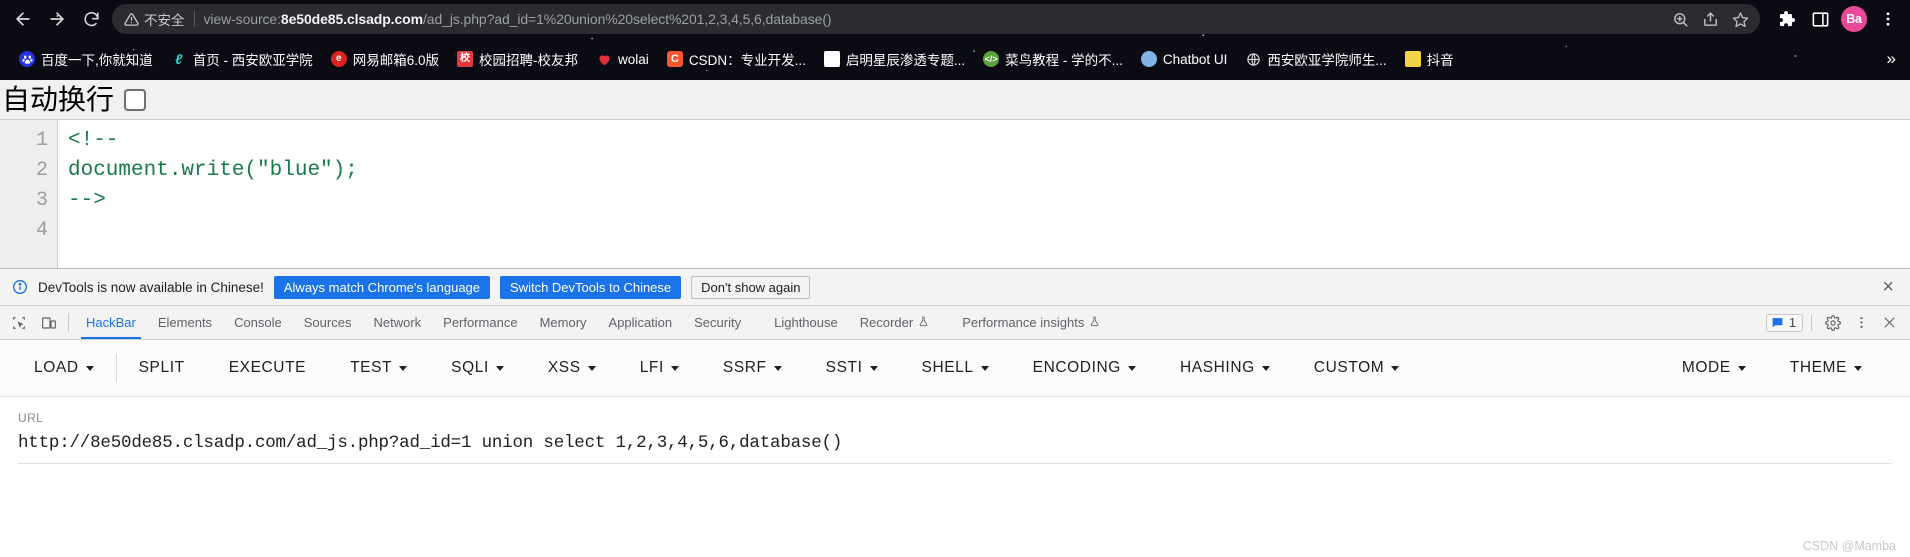 This screenshot has height=557, width=1910. Describe the element at coordinates (564, 367) in the screenshot. I see `button-label: XSS` at that location.